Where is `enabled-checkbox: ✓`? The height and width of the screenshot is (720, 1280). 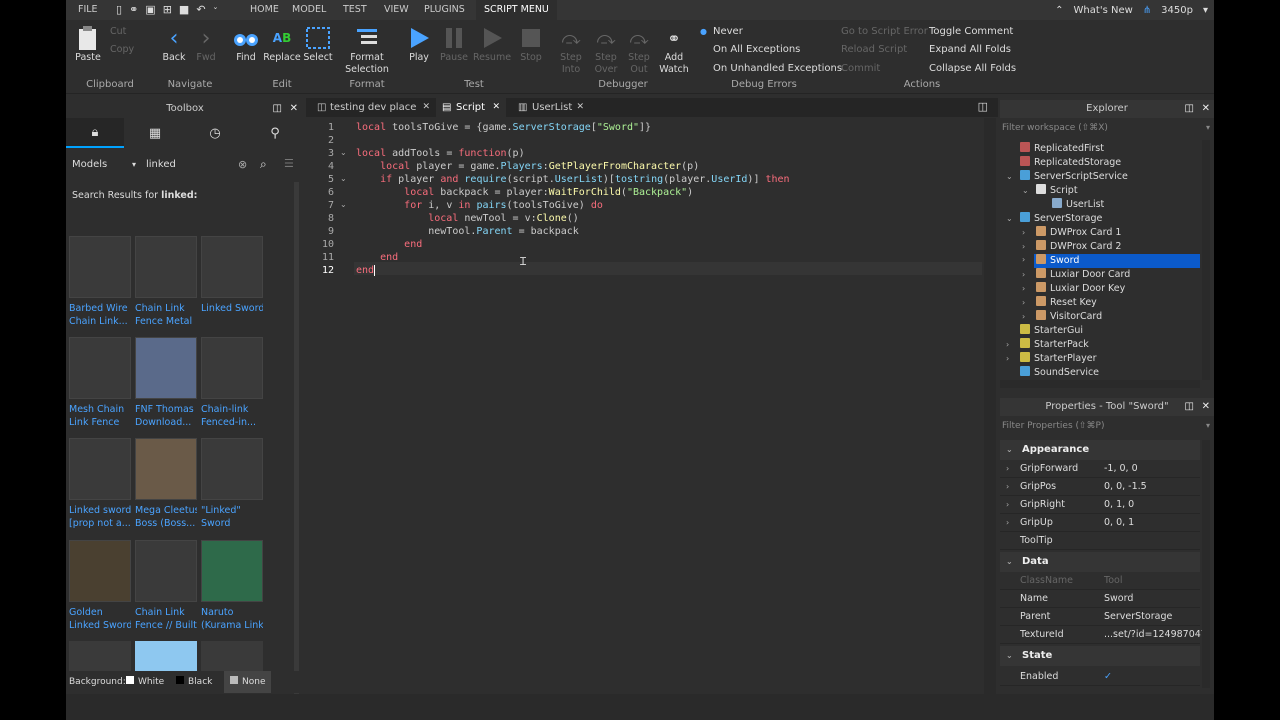
enabled-checkbox: ✓ is located at coordinates (1108, 677).